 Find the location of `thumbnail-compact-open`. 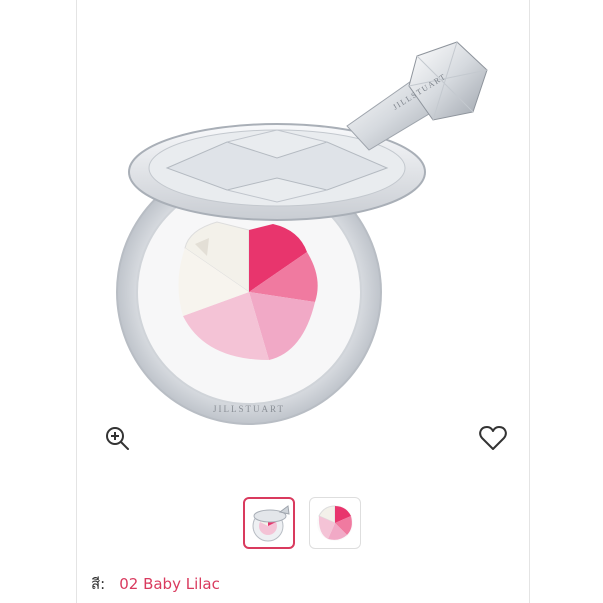

thumbnail-compact-open is located at coordinates (269, 523).